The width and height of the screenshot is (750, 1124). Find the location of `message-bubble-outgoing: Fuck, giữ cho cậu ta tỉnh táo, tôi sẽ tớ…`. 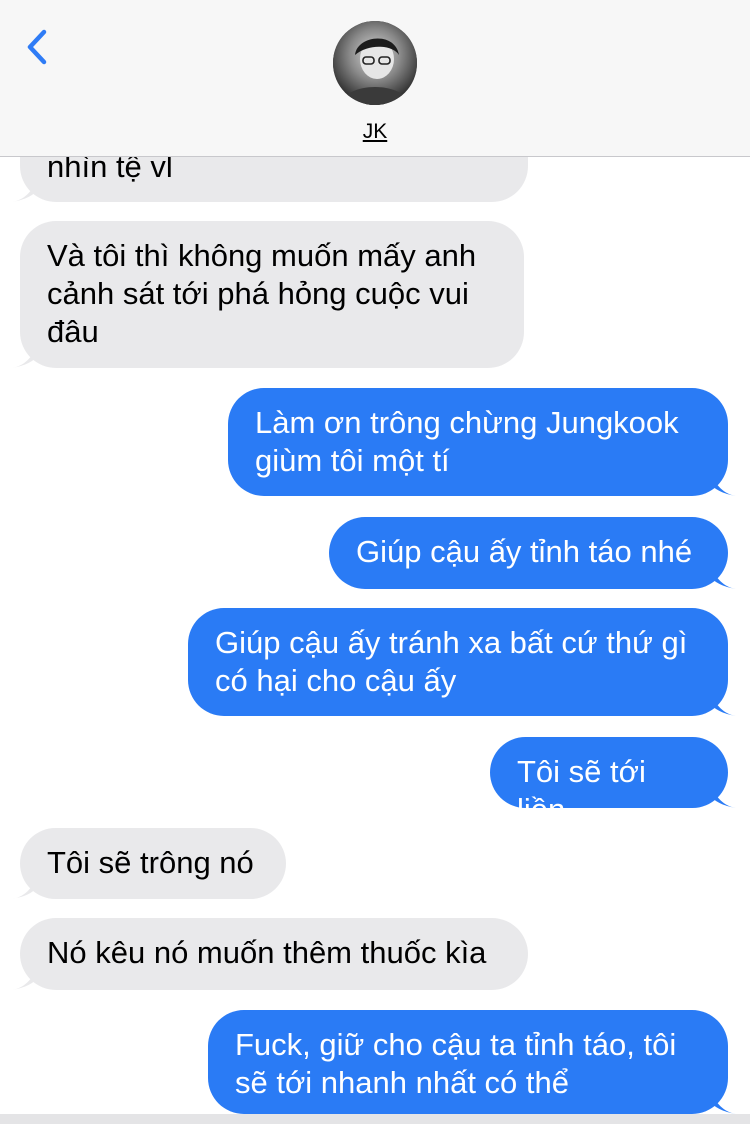

message-bubble-outgoing: Fuck, giữ cho cậu ta tỉnh táo, tôi sẽ tớ… is located at coordinates (472, 1062).